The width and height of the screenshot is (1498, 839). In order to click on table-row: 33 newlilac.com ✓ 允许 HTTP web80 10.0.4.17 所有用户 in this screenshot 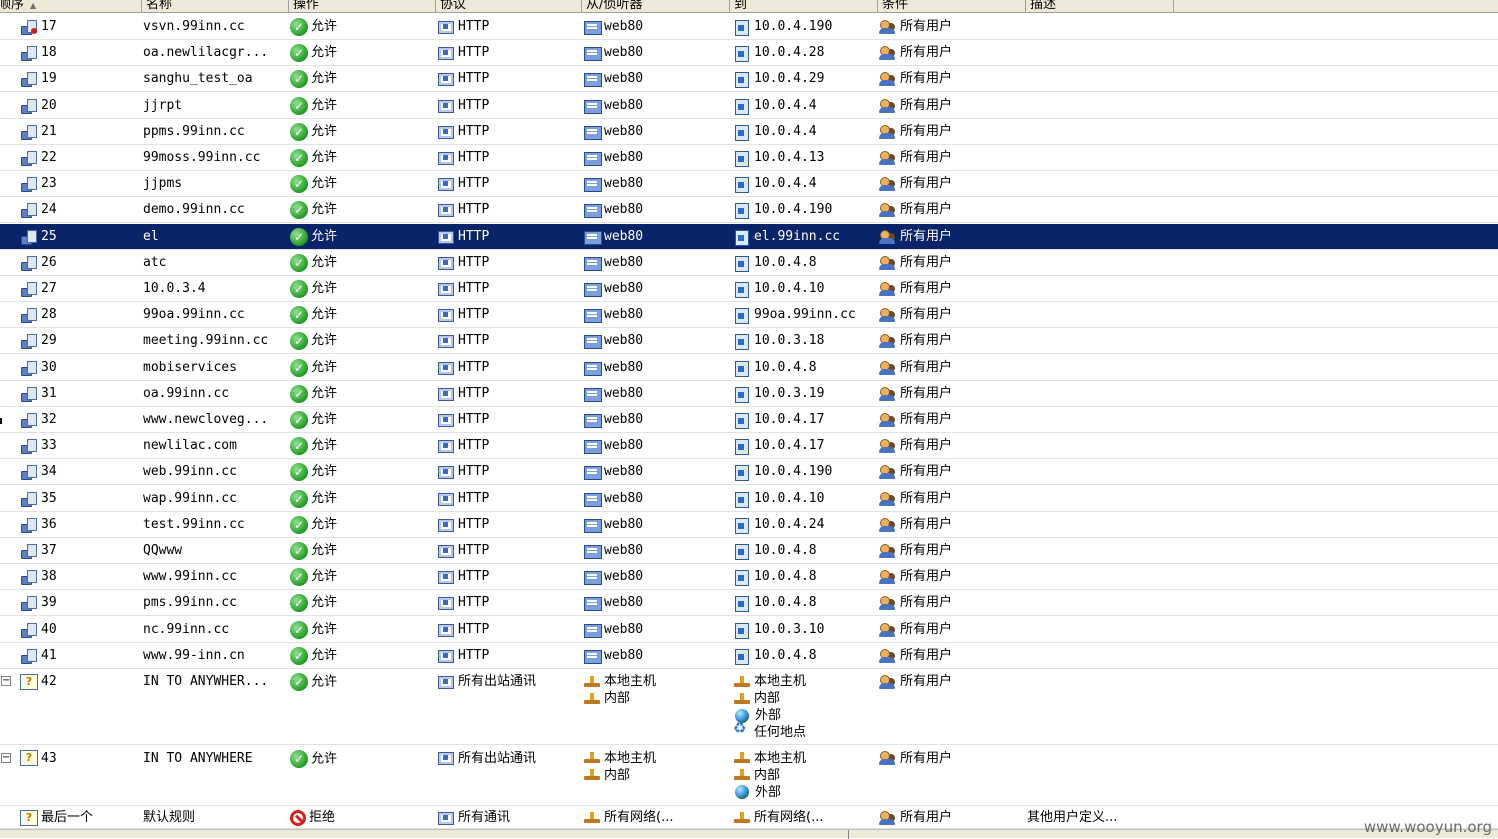, I will do `click(749, 446)`.